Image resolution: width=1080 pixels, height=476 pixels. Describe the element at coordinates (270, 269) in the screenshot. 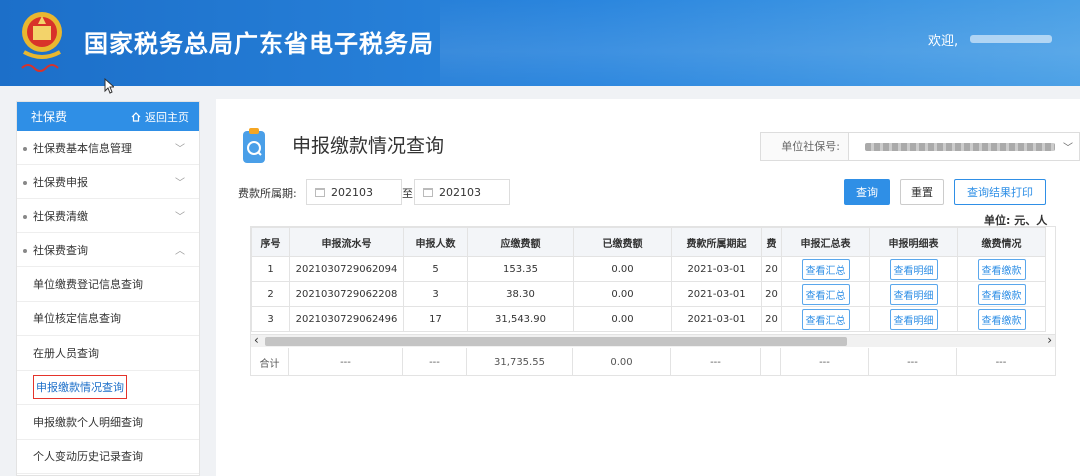

I see `cell-no: 1` at that location.